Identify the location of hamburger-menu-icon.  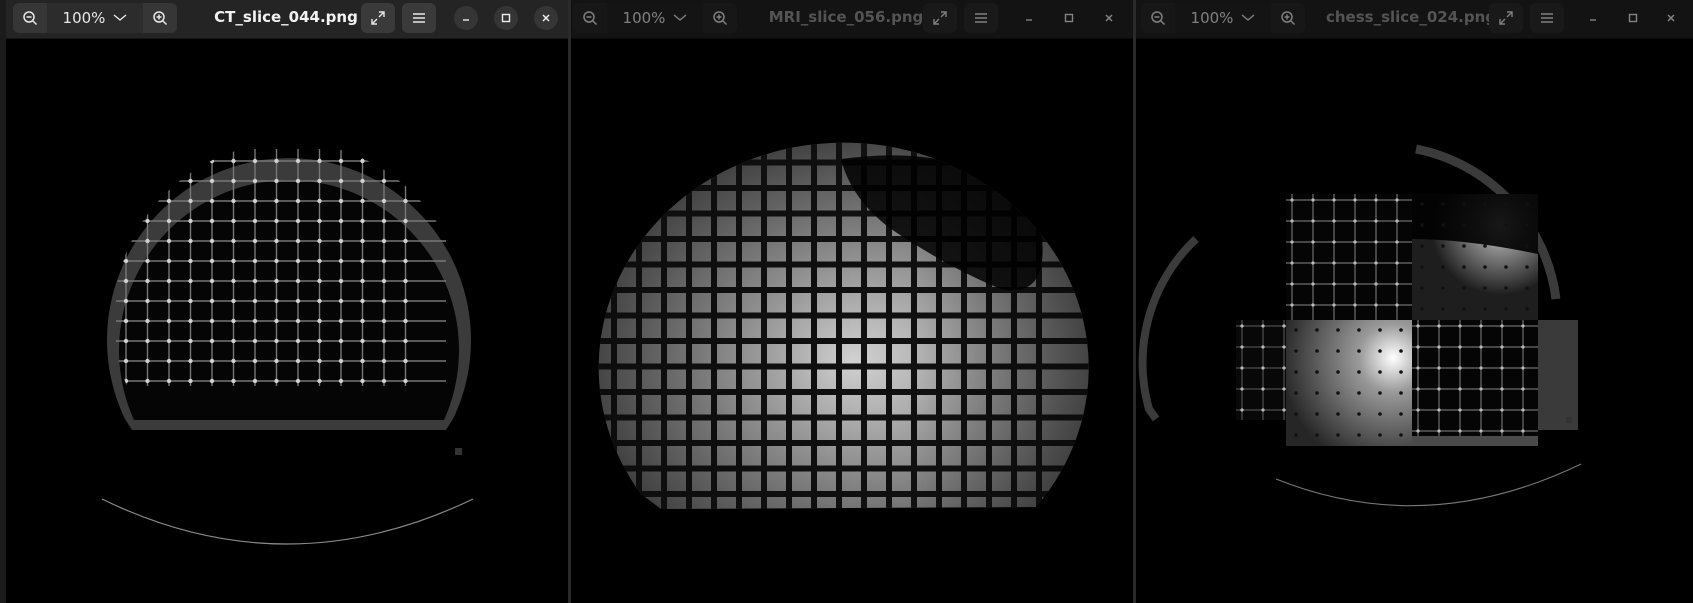
(981, 18).